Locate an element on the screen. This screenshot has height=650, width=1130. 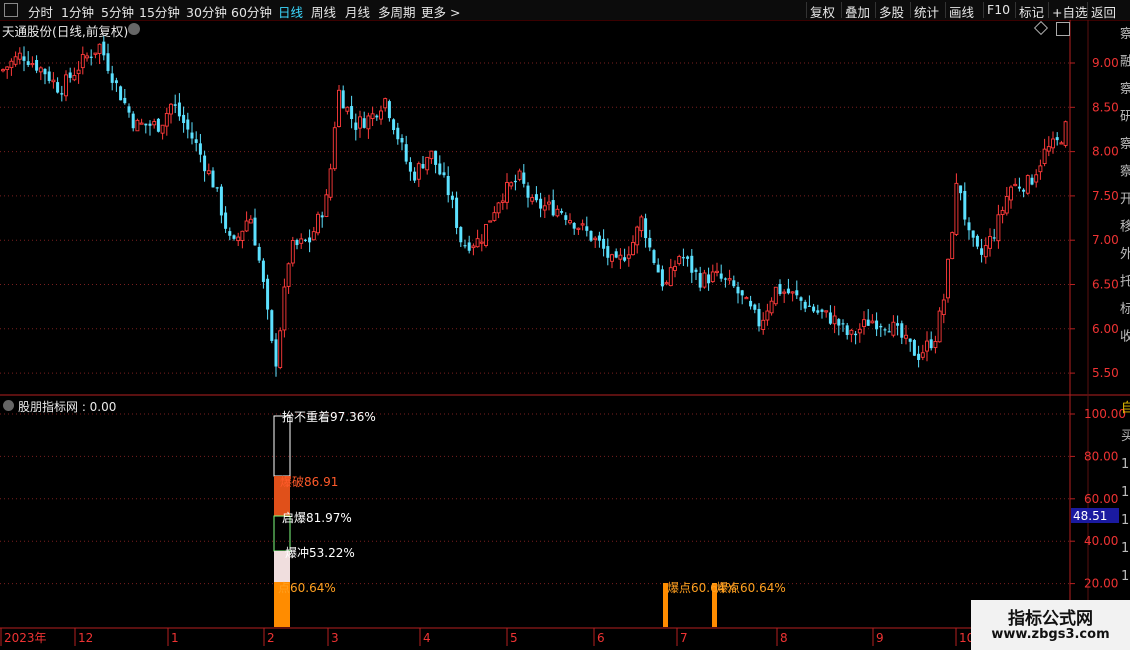
price-label: 6.00 is located at coordinates (1105, 329).